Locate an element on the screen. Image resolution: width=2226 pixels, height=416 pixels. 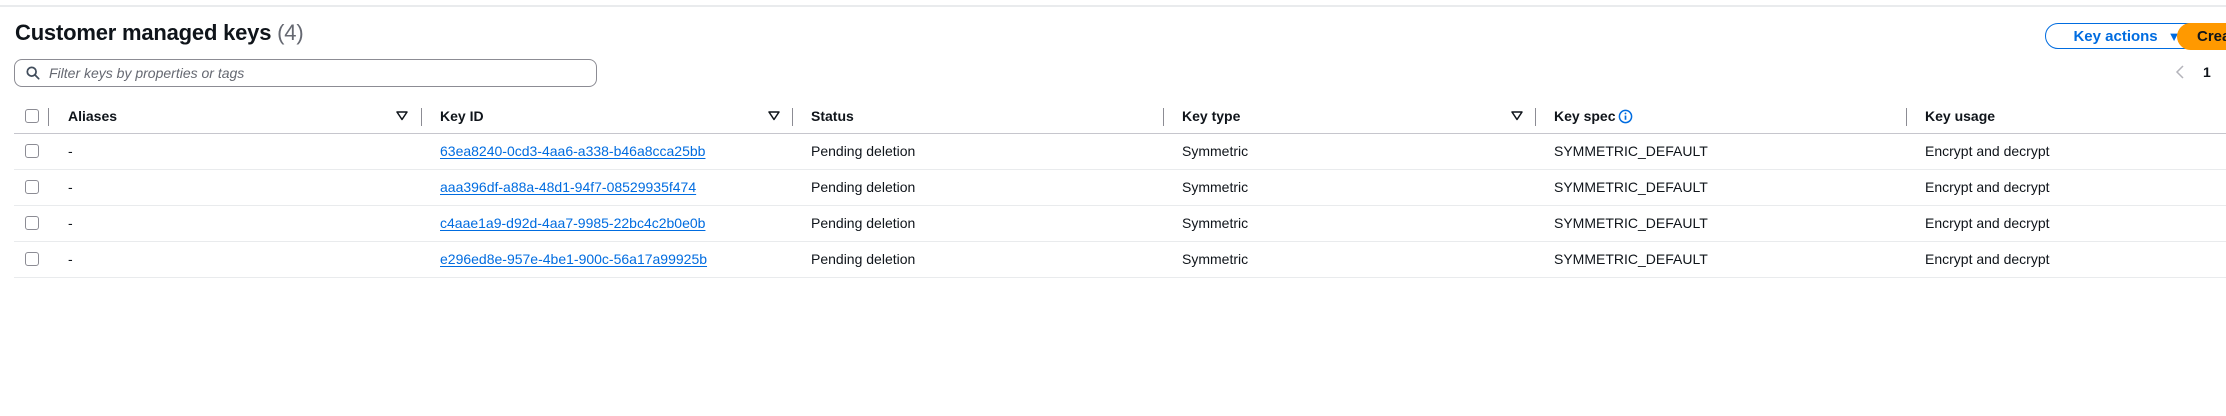
key-id-link: c4aae1a9-d92d-4aa7-9985-22bc4c2b0e0b is located at coordinates (572, 223).